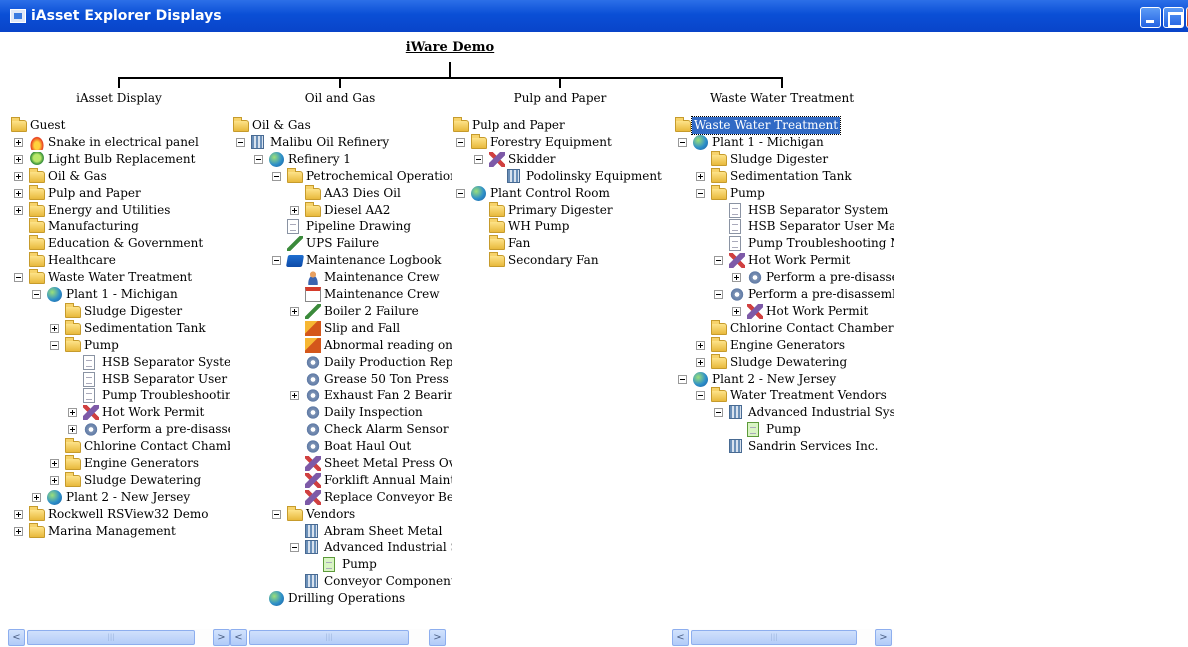  What do you see at coordinates (119, 362) in the screenshot?
I see `tree-node: HSB Separator System` at bounding box center [119, 362].